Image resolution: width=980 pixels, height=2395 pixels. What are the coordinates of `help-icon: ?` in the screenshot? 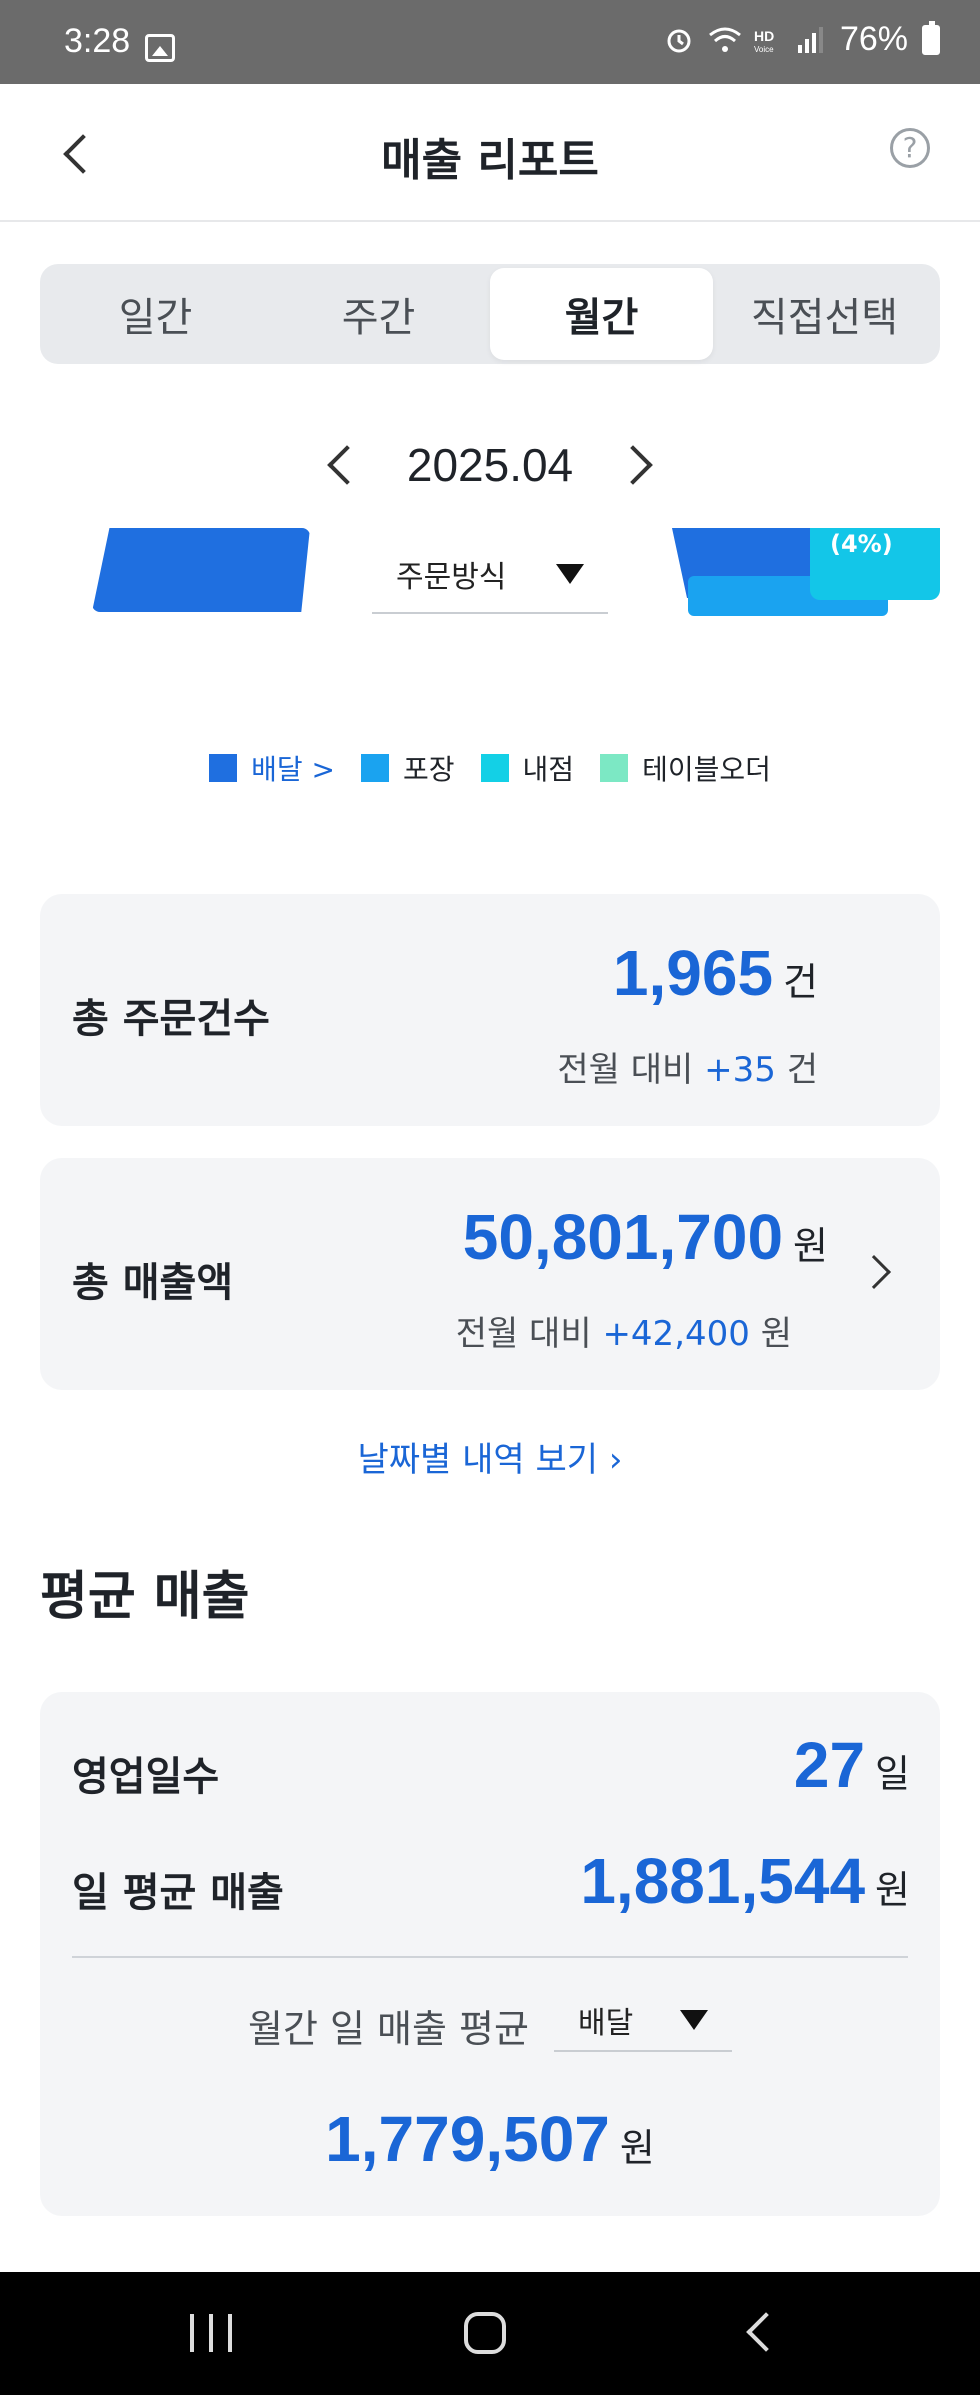 It's located at (910, 148).